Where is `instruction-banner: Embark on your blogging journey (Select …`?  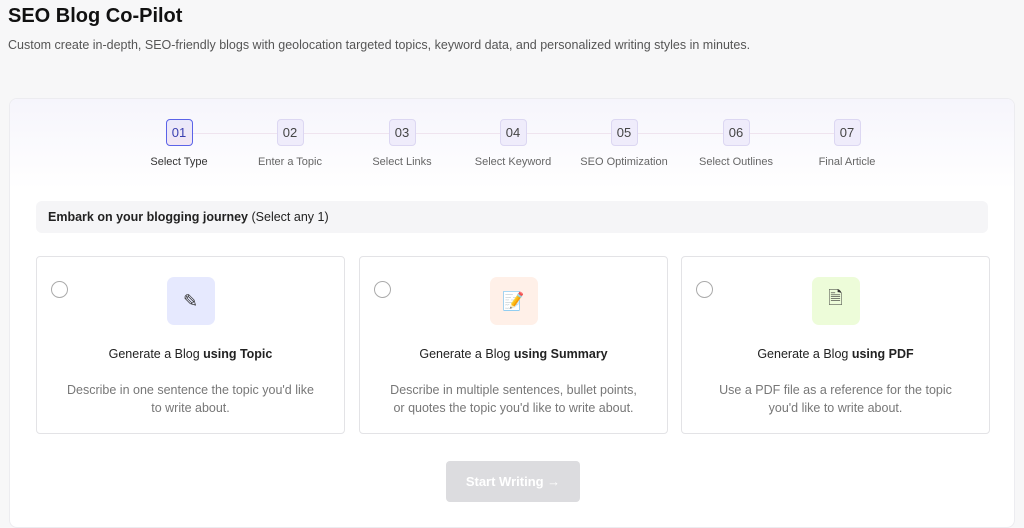 instruction-banner: Embark on your blogging journey (Select … is located at coordinates (512, 217).